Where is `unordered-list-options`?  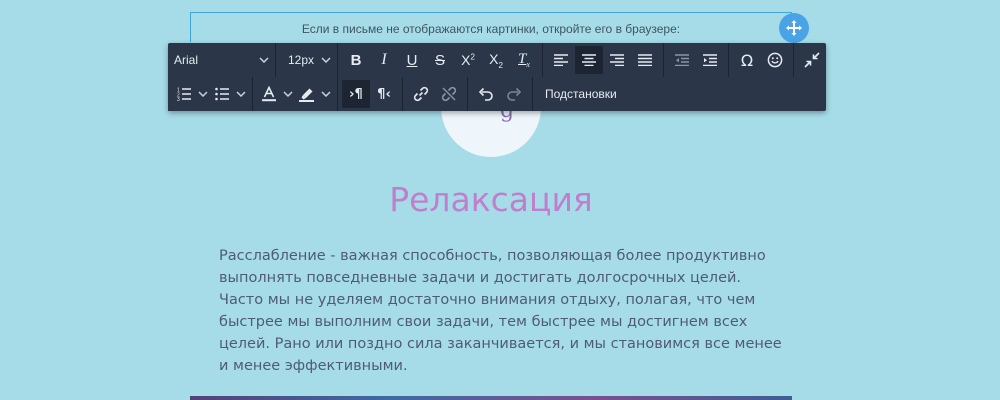 unordered-list-options is located at coordinates (241, 94).